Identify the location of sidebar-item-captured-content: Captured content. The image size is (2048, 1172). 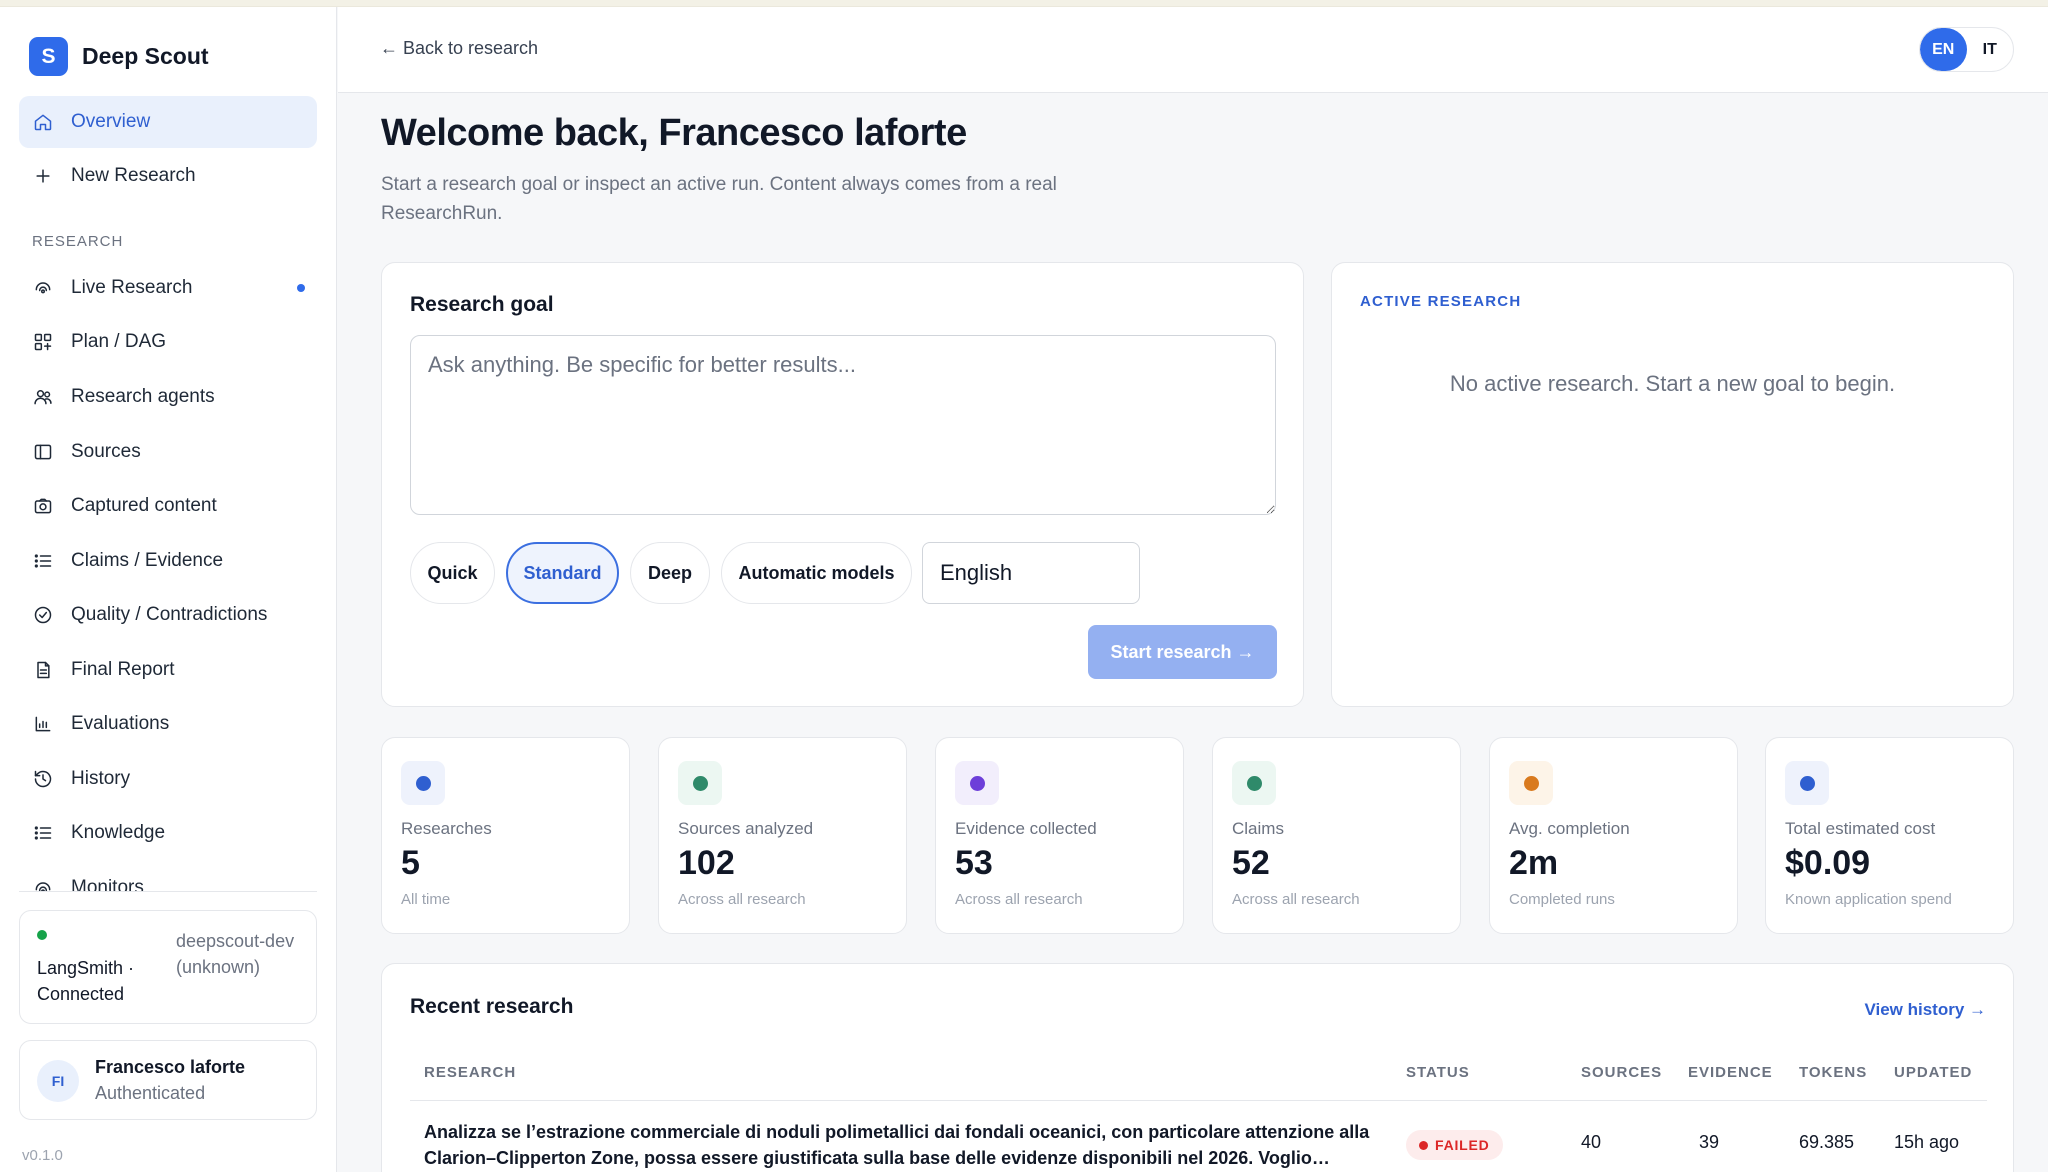
(168, 506).